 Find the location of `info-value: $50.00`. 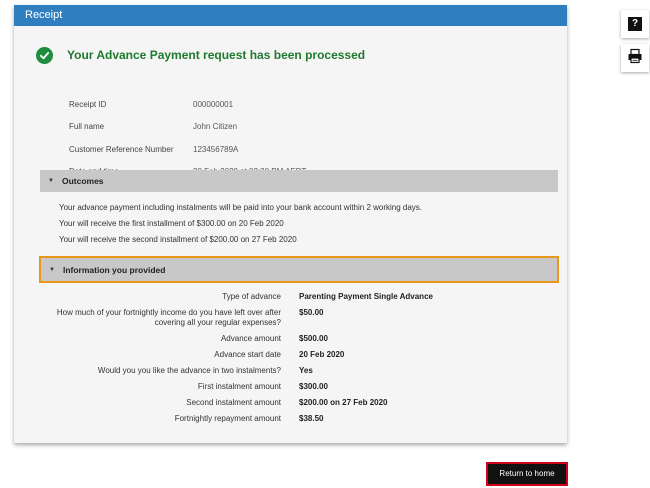

info-value: $50.00 is located at coordinates (311, 312).